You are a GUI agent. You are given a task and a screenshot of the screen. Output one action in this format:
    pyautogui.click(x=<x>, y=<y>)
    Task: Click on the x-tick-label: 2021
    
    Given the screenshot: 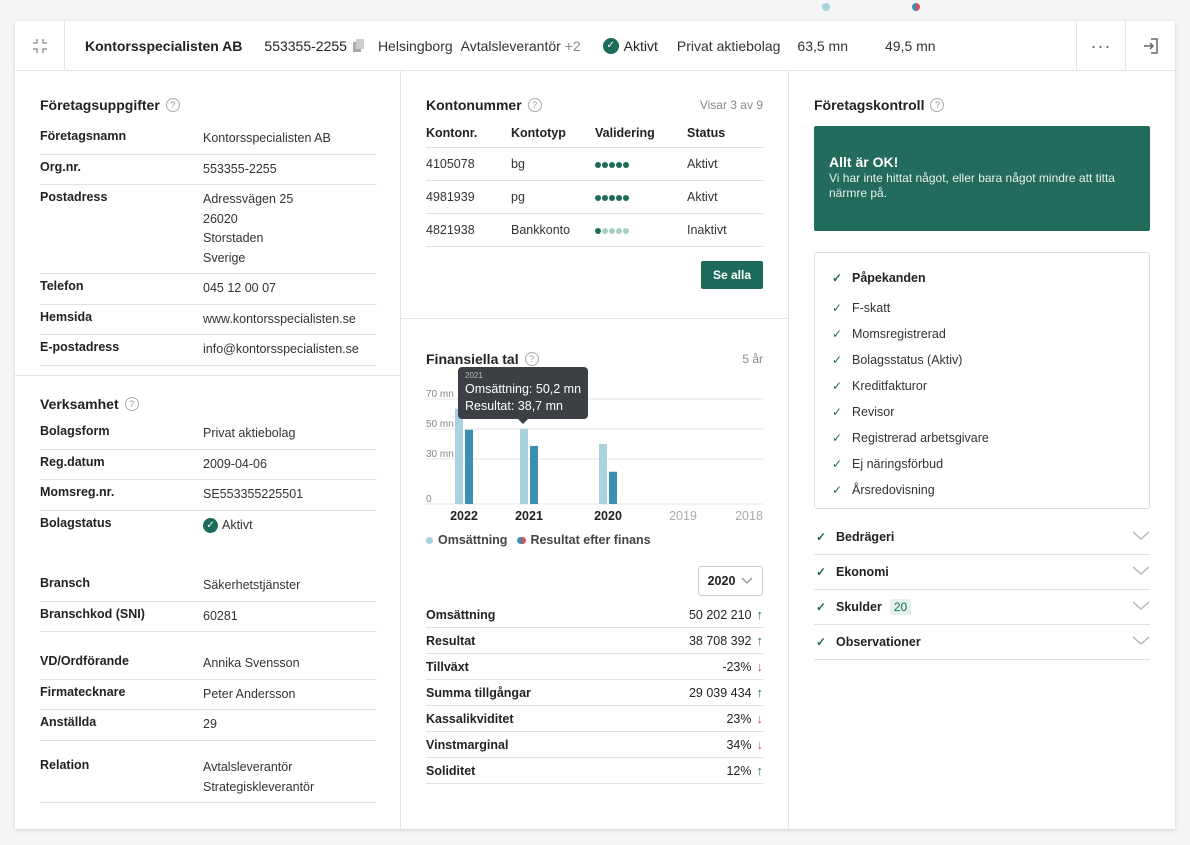 What is the action you would take?
    pyautogui.click(x=529, y=516)
    